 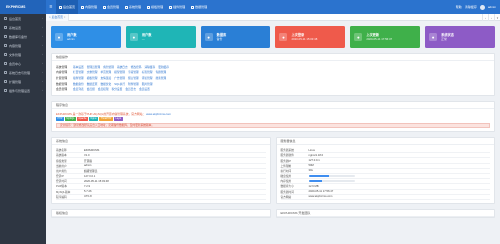 What do you see at coordinates (286, 166) in the screenshot?
I see `info-key: 上传限制` at bounding box center [286, 166].